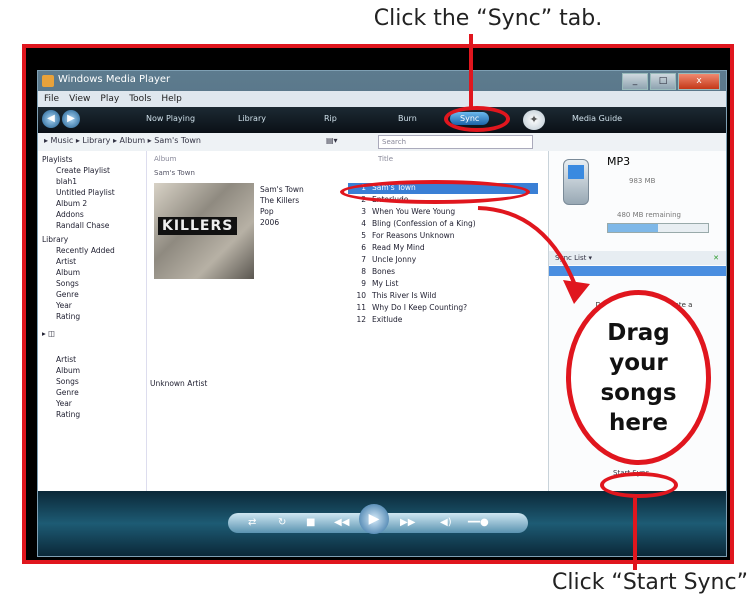 The height and width of the screenshot is (605, 751). What do you see at coordinates (635, 534) in the screenshot?
I see `annotation-line-bottom` at bounding box center [635, 534].